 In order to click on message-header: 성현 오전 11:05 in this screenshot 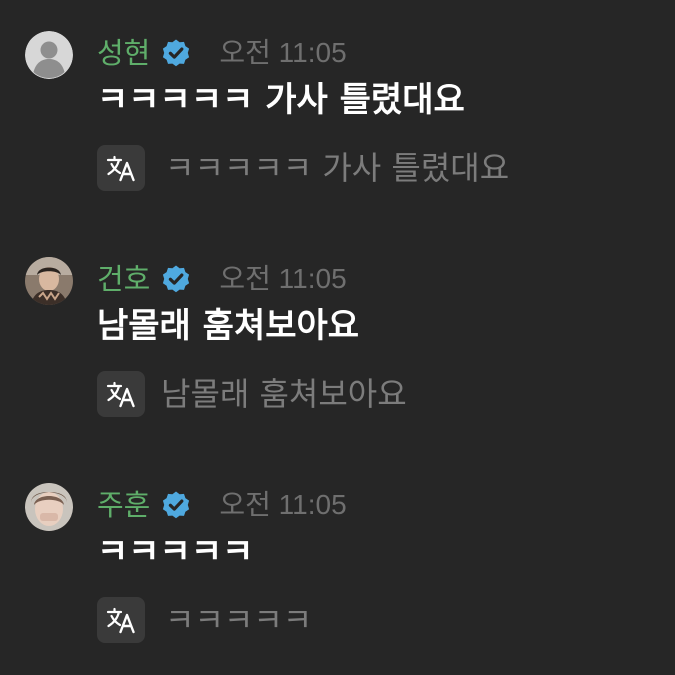, I will do `click(222, 53)`.